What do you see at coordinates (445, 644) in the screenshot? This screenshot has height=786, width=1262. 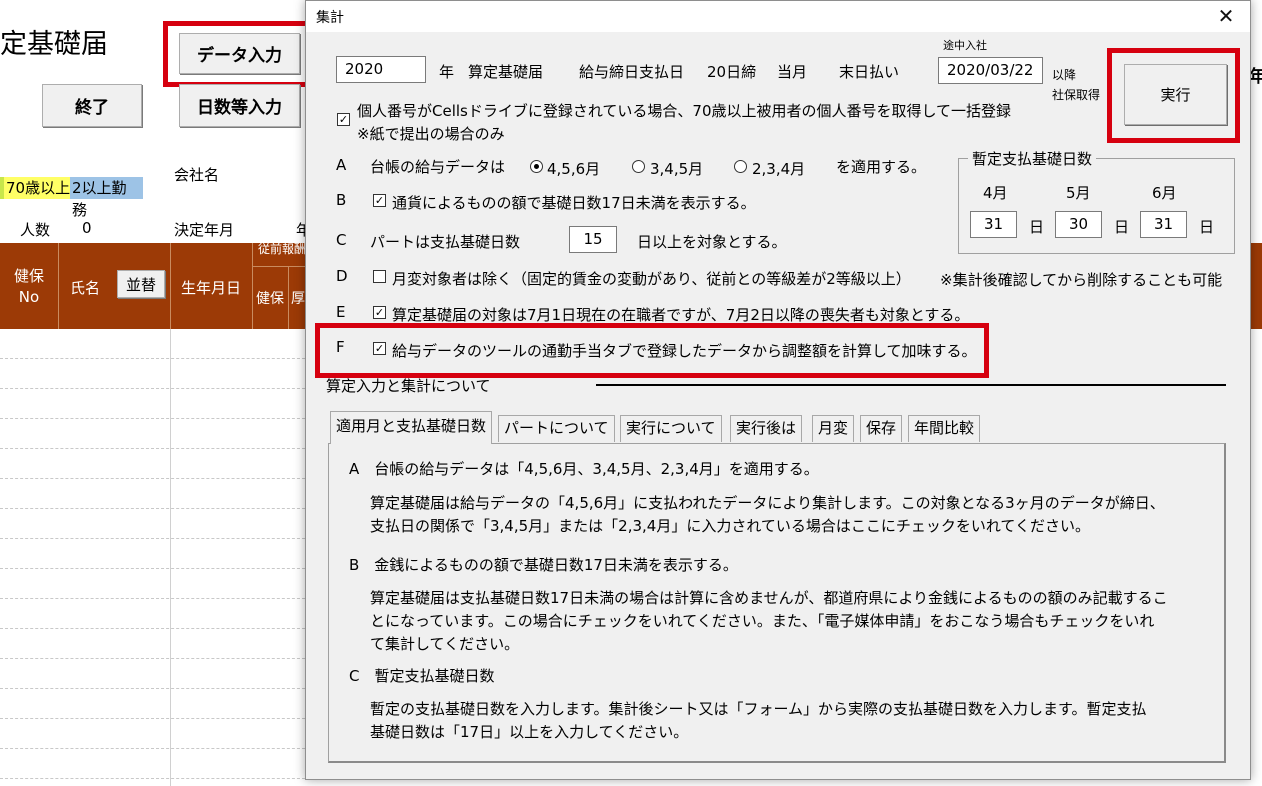 I see `content-b-body-3: て集計してください。` at bounding box center [445, 644].